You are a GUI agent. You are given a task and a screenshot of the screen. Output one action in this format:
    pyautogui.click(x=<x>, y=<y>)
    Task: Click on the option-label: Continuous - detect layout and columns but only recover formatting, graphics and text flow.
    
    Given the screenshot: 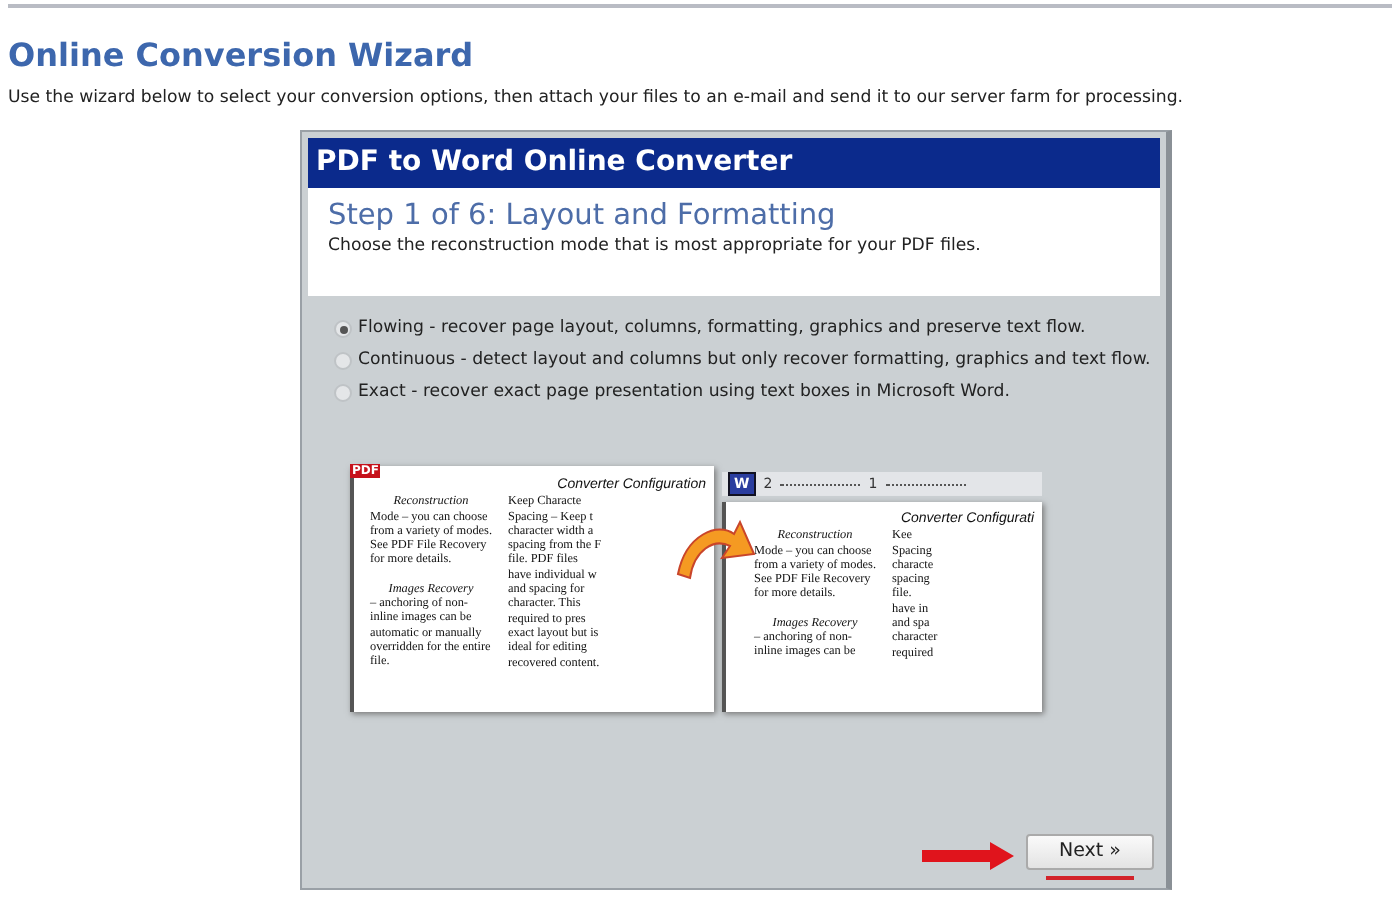 What is the action you would take?
    pyautogui.click(x=754, y=361)
    